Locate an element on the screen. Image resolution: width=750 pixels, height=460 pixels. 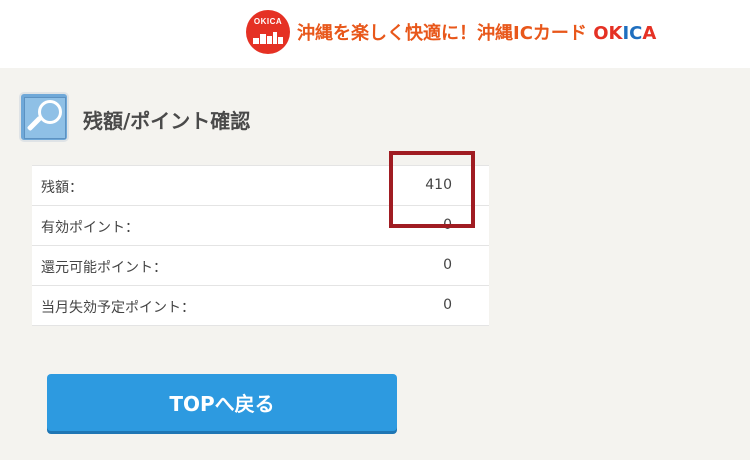
header-bar: OKICA 沖縄を楽しく快適に！沖縄ICカード OKICA is located at coordinates (375, 34).